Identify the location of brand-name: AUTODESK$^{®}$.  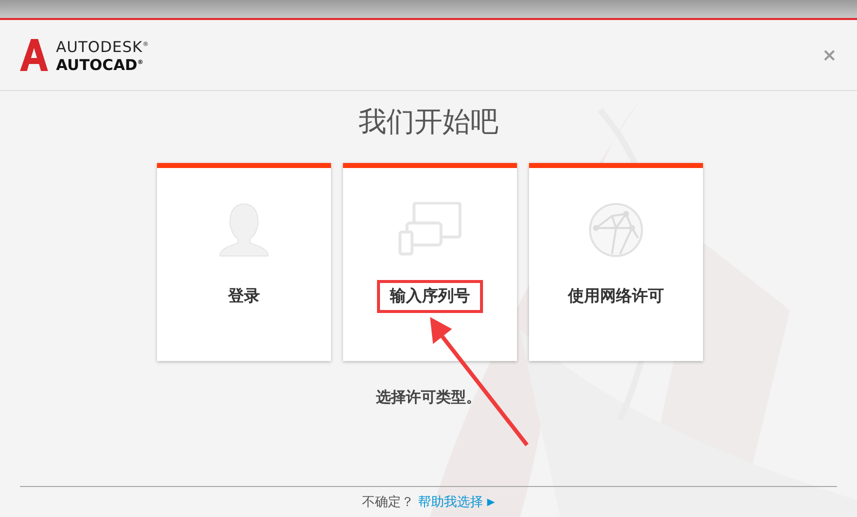
(103, 46).